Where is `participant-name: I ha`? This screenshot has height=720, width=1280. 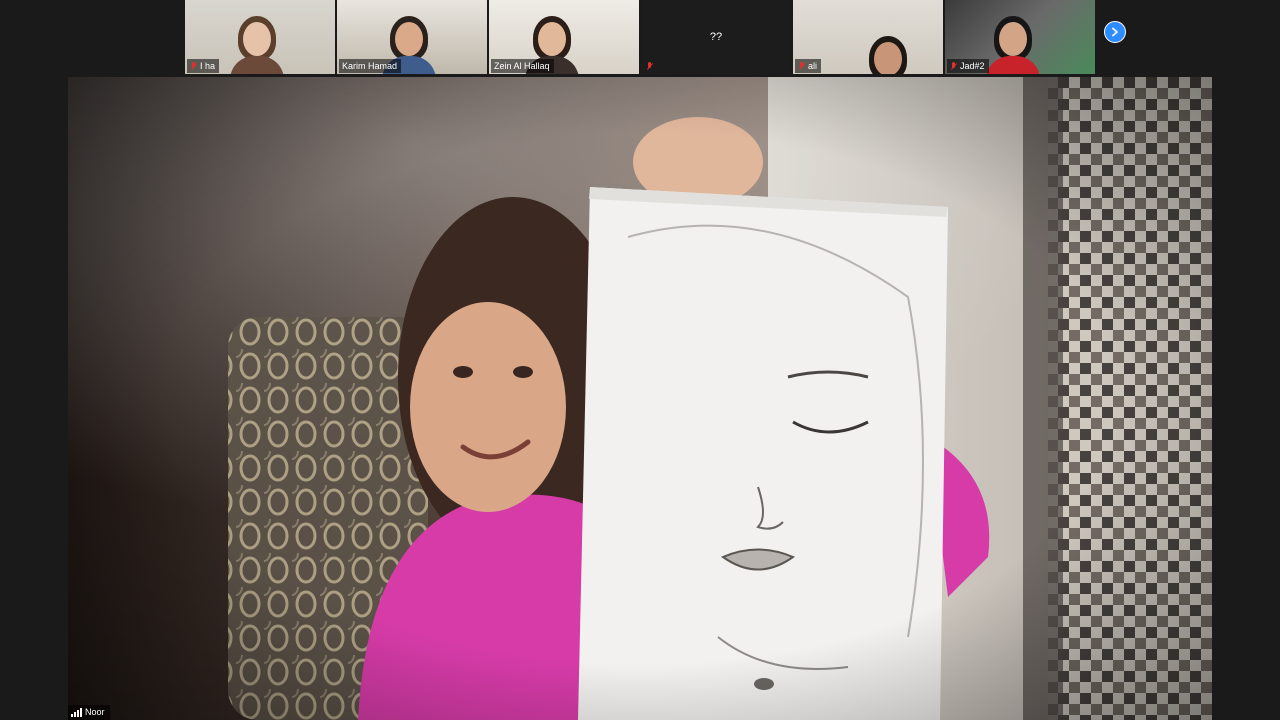
participant-name: I ha is located at coordinates (208, 66).